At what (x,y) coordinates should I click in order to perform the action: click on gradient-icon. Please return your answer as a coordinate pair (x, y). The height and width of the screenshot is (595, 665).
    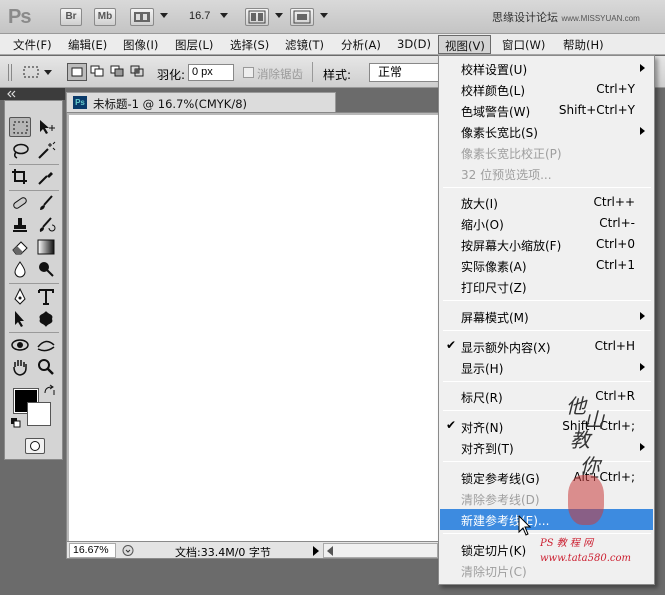
    Looking at the image, I should click on (46, 247).